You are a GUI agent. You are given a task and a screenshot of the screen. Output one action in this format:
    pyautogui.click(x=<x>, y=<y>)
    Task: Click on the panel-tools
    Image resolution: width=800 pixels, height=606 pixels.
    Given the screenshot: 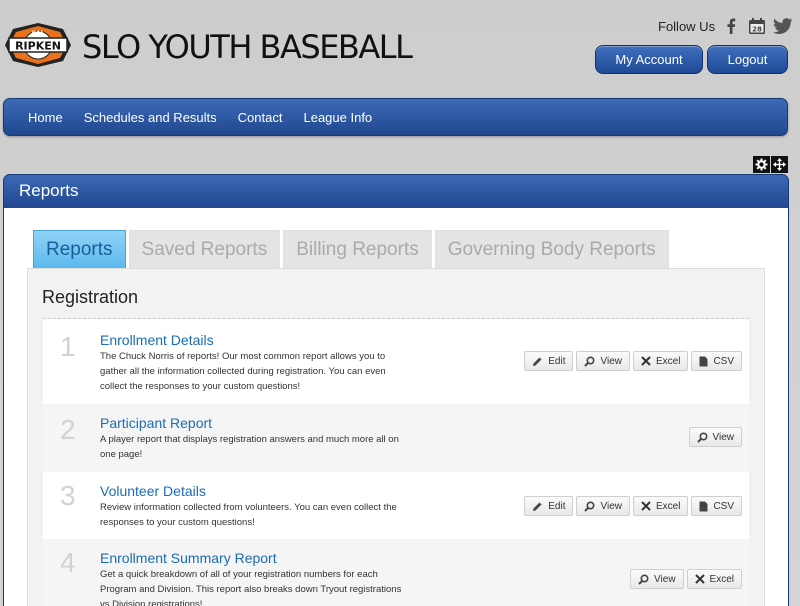 What is the action you would take?
    pyautogui.click(x=770, y=164)
    